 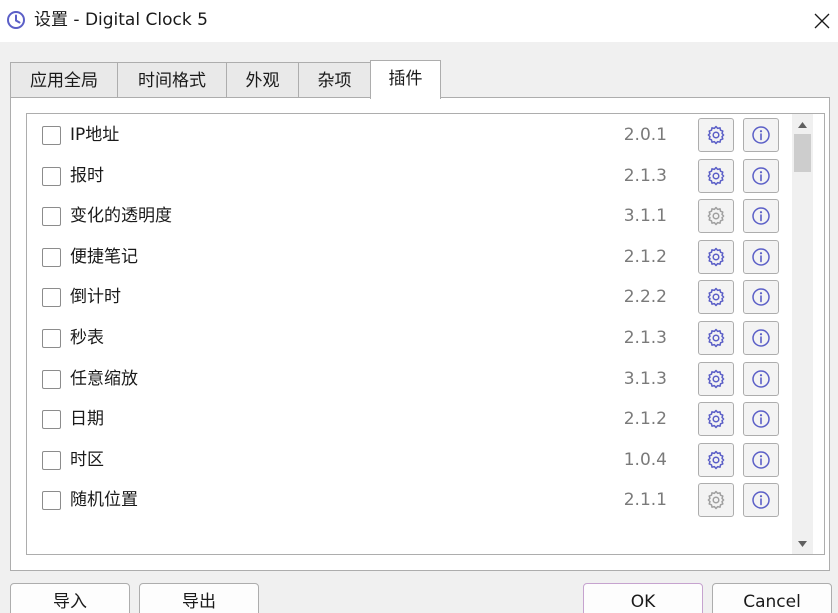 I want to click on arrow-up-icon, so click(x=802, y=124).